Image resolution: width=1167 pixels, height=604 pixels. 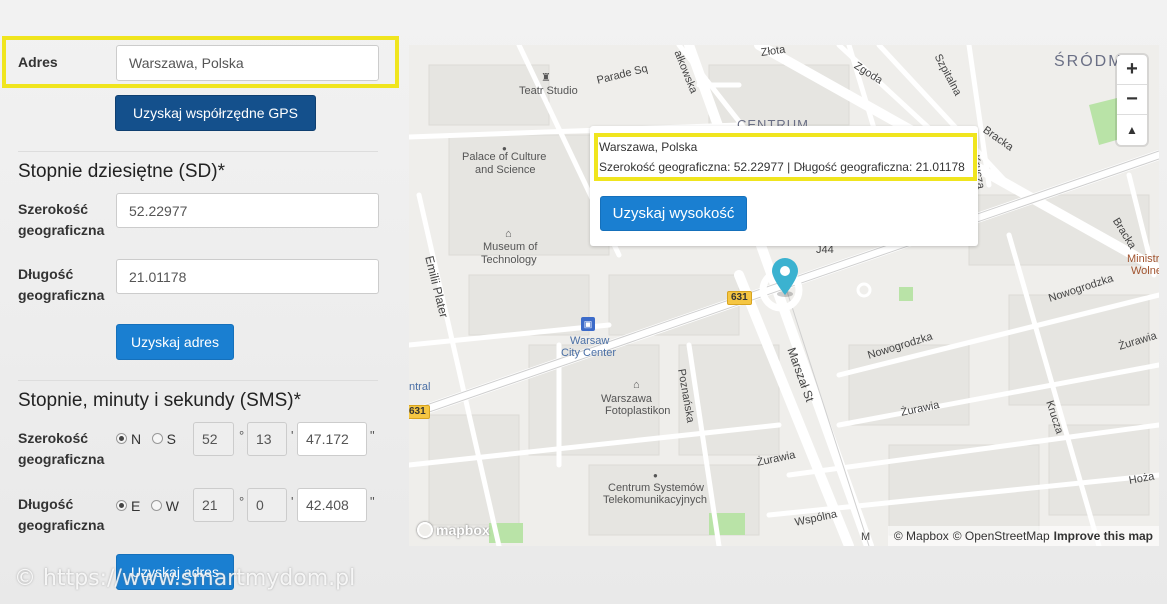 I want to click on sms-latitude-label: Szerokość geograficzna, so click(x=61, y=449).